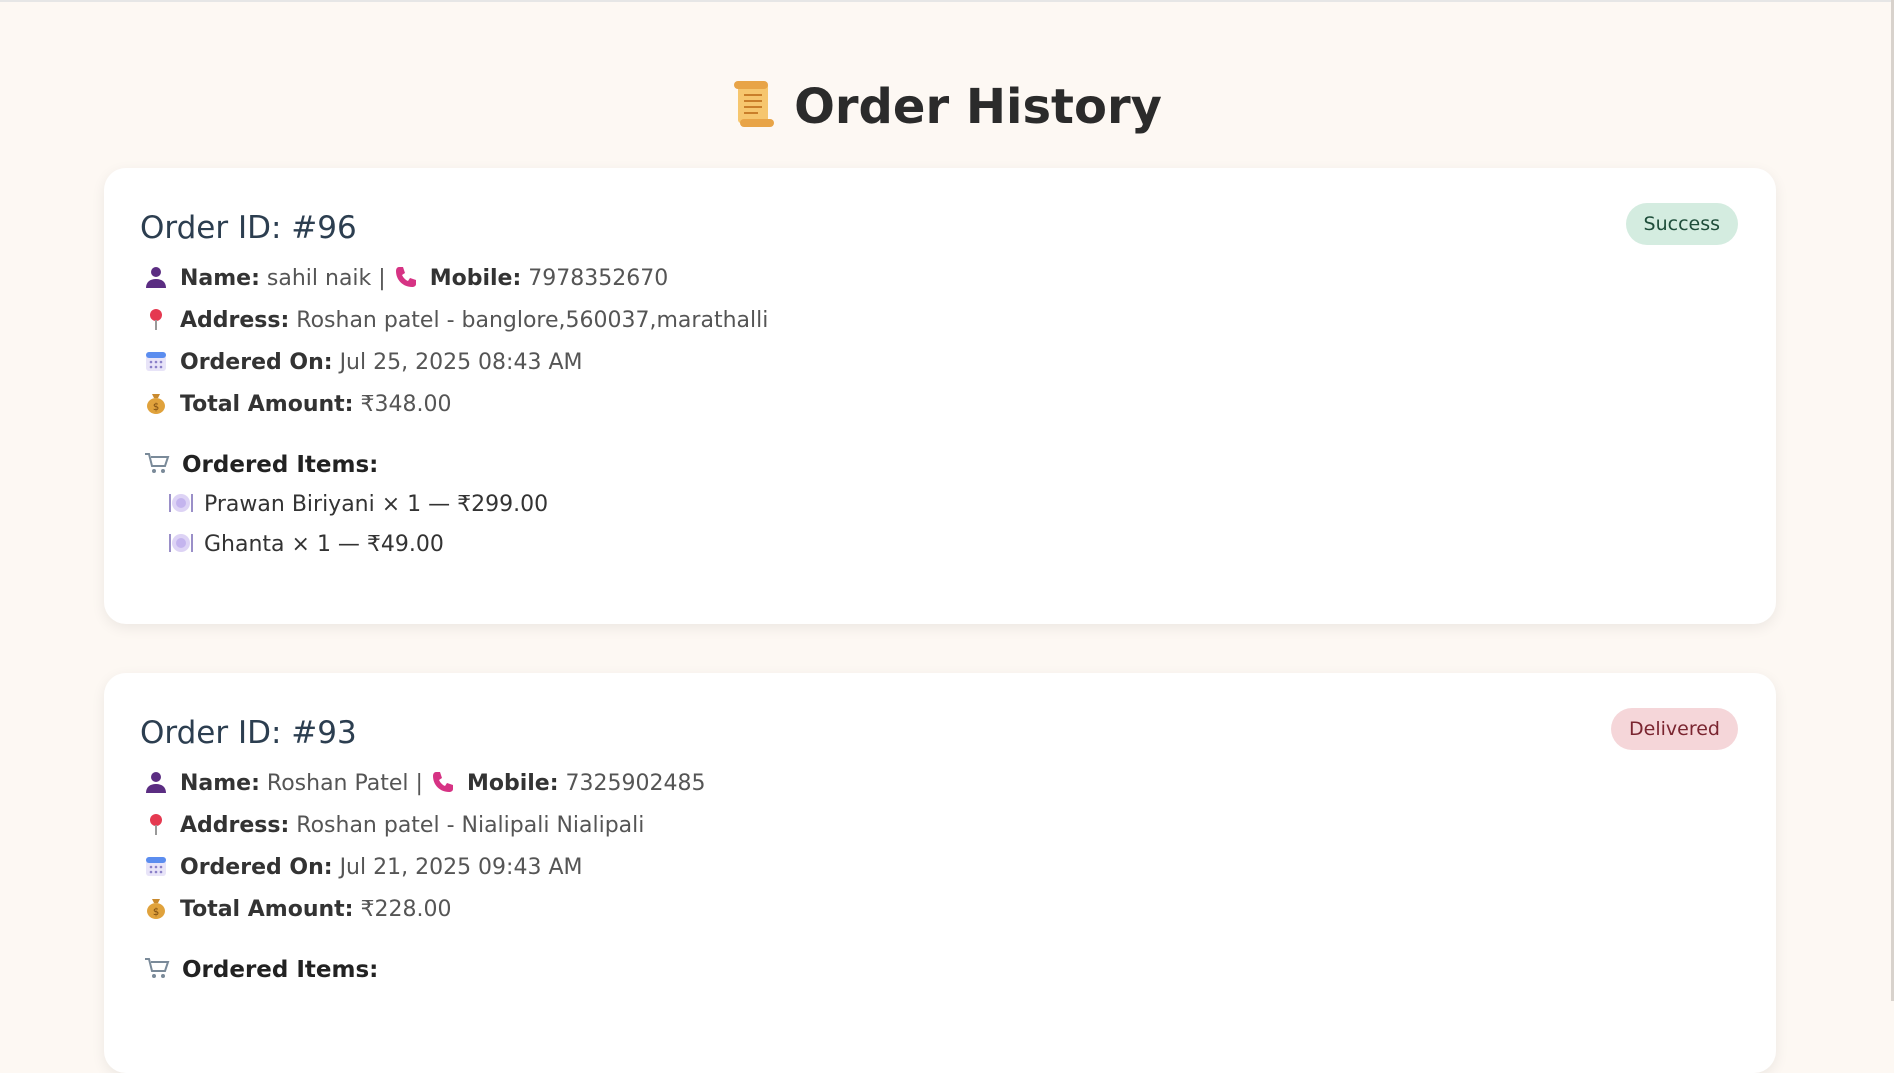 The width and height of the screenshot is (1894, 1073). I want to click on ordered-on-row: Ordered On: Jul 25, 2025 08:43 AM, so click(363, 363).